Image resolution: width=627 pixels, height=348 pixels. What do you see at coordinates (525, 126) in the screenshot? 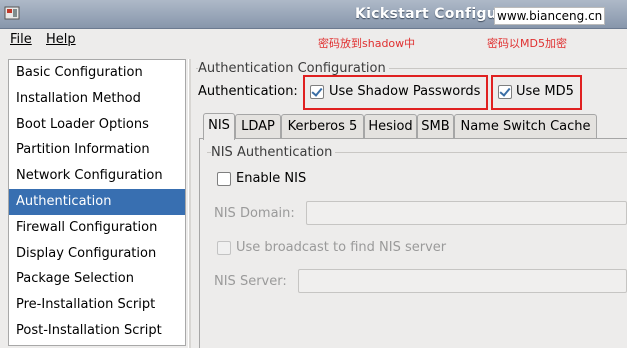
I see `tab-name-switch-cache: Name Switch Cache` at bounding box center [525, 126].